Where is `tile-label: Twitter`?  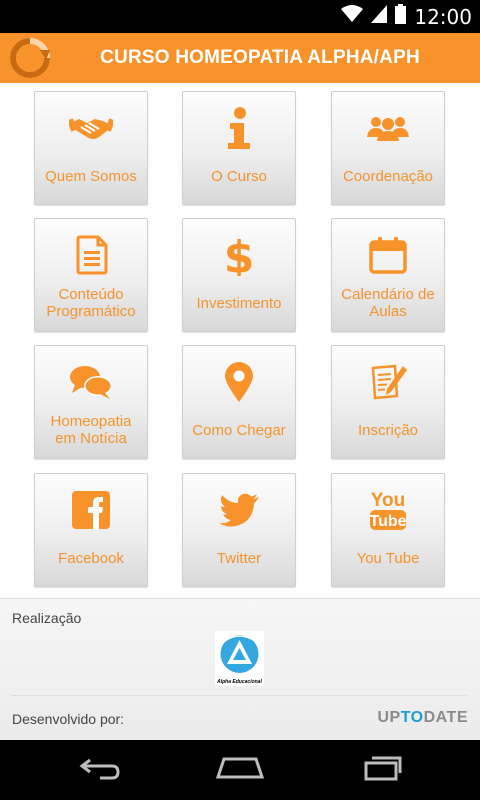
tile-label: Twitter is located at coordinates (239, 558).